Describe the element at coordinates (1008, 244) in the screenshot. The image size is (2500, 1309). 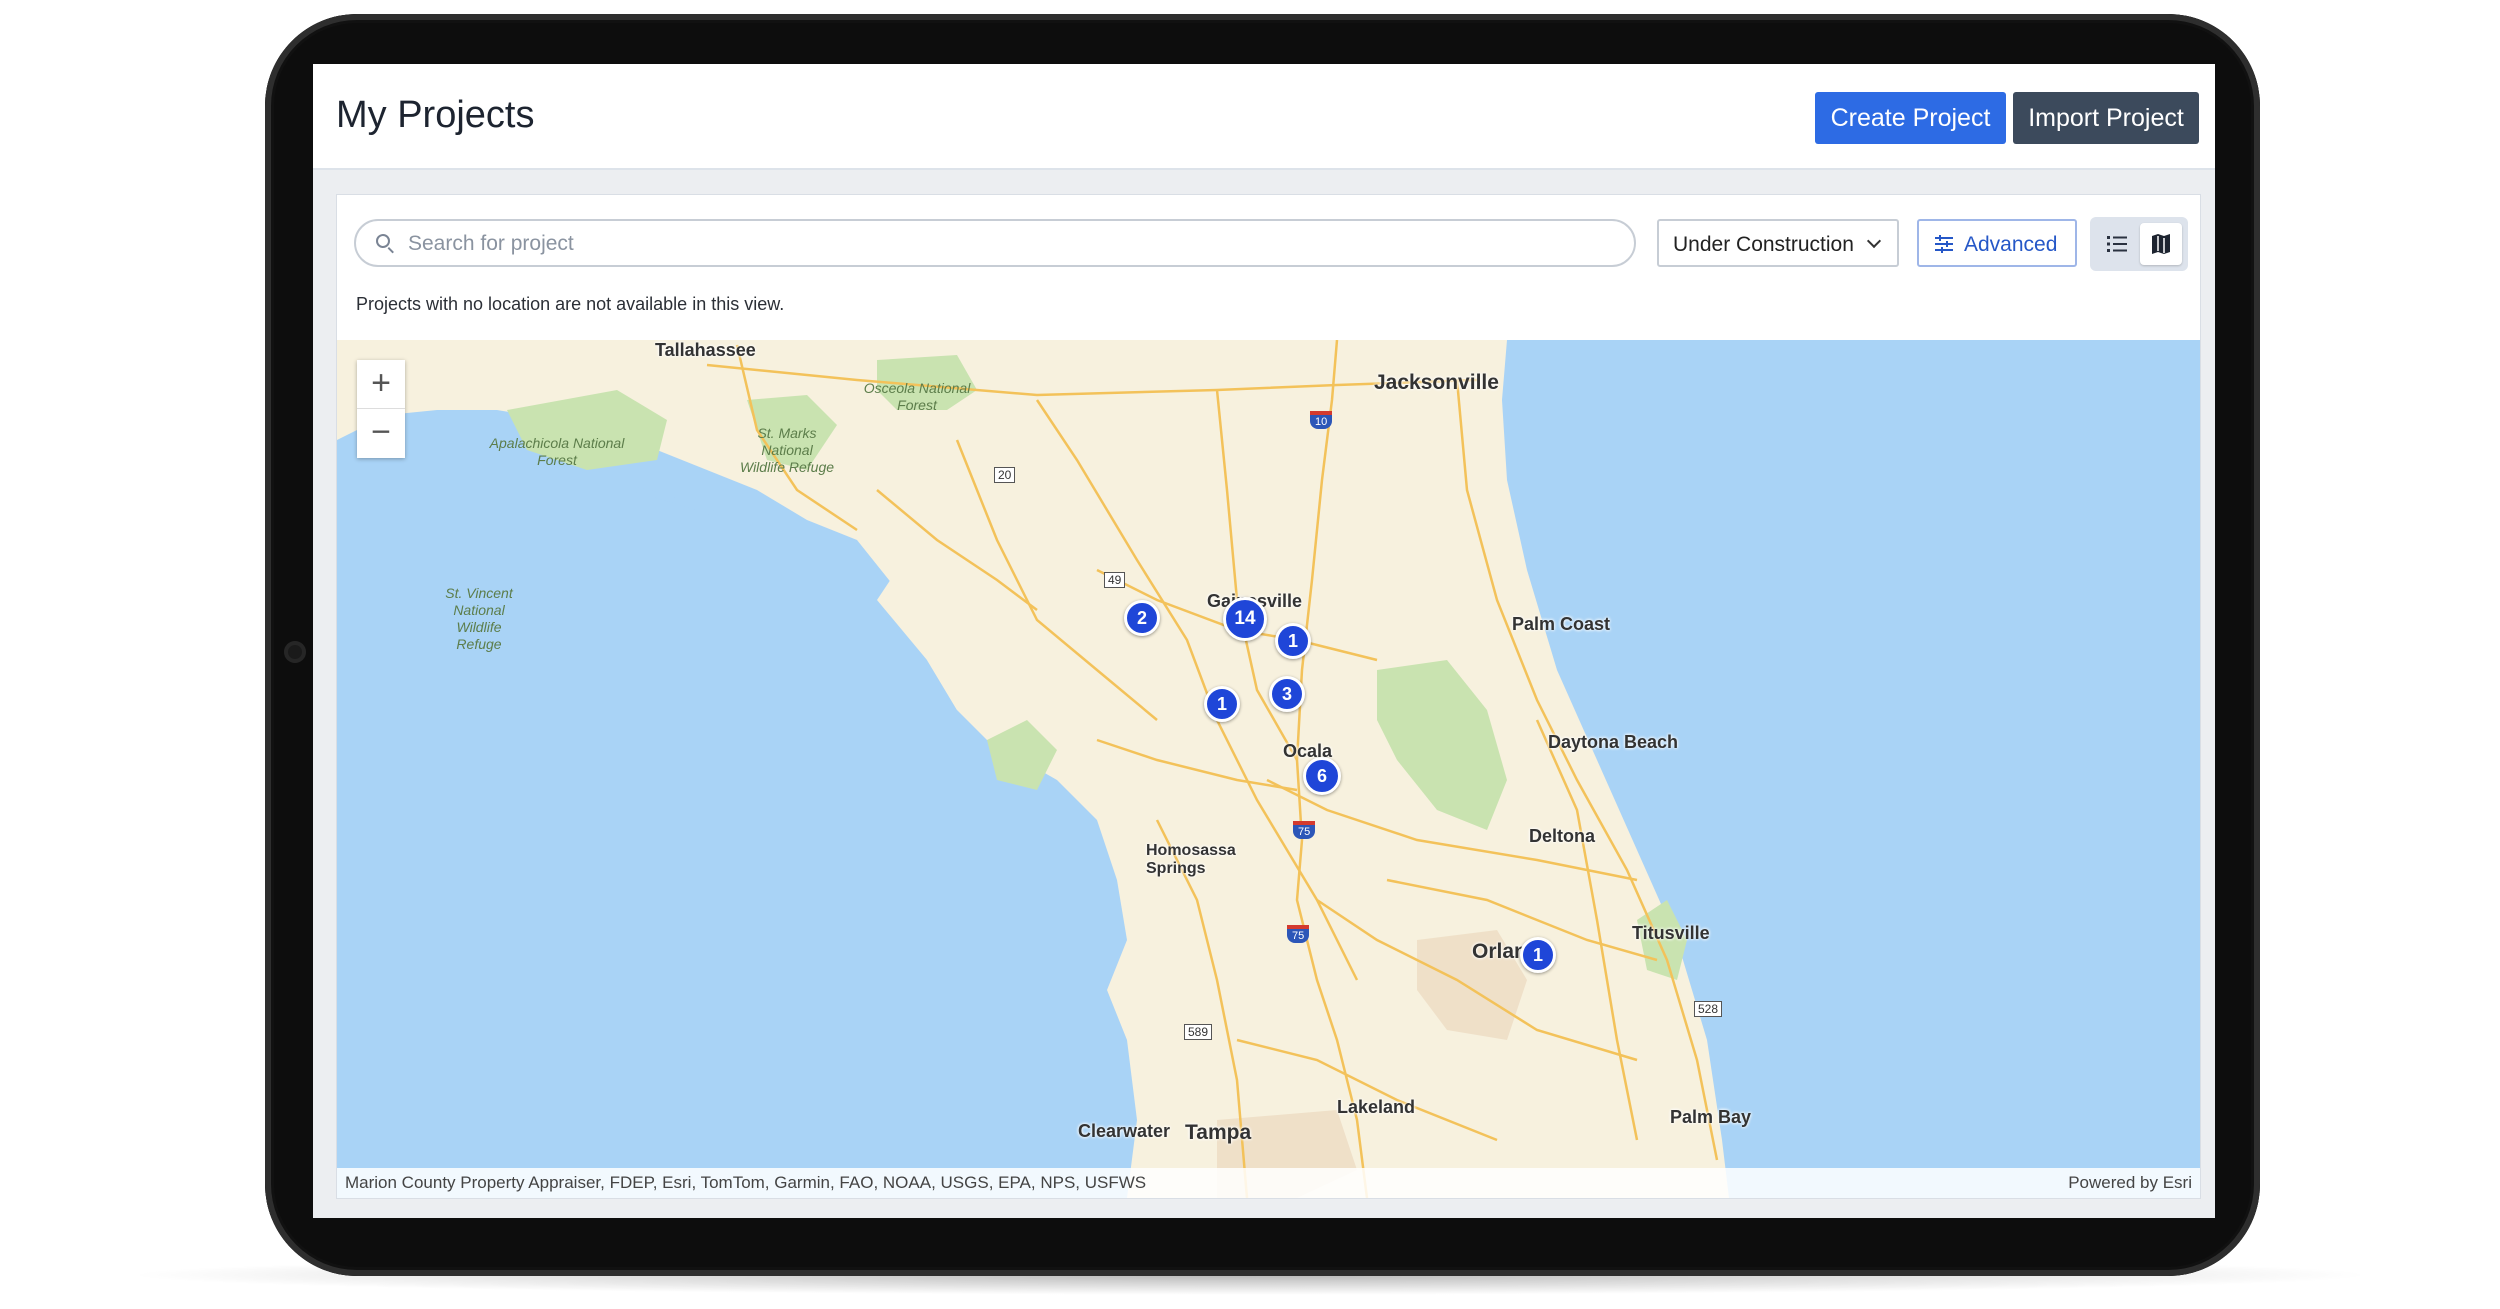
I see `search-input` at that location.